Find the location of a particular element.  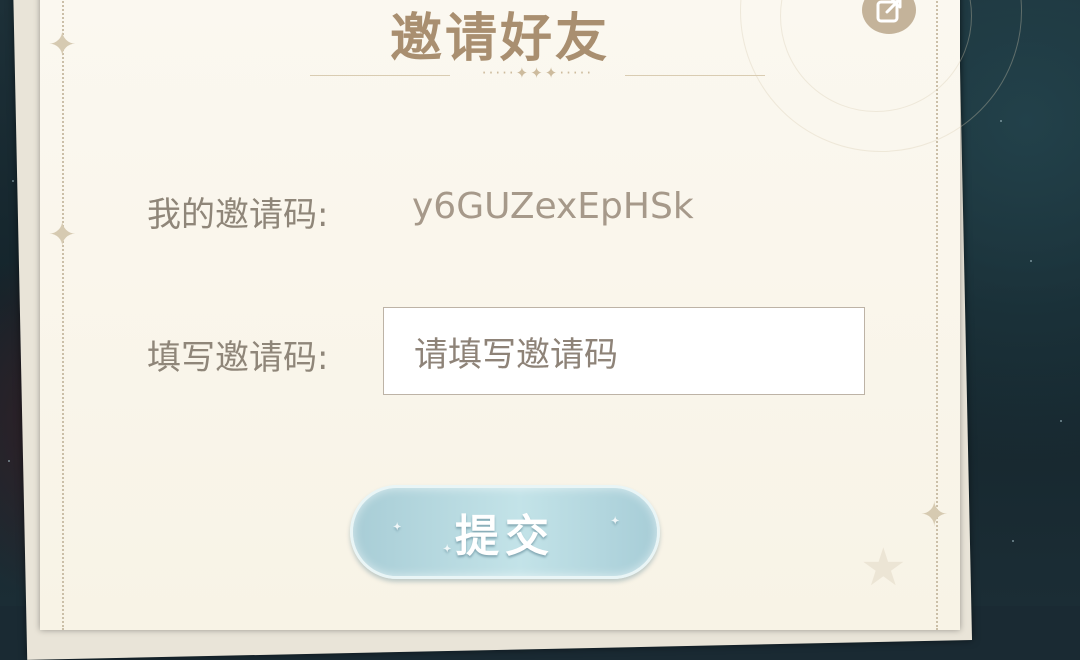

submit-label: 提交 is located at coordinates (505, 536).